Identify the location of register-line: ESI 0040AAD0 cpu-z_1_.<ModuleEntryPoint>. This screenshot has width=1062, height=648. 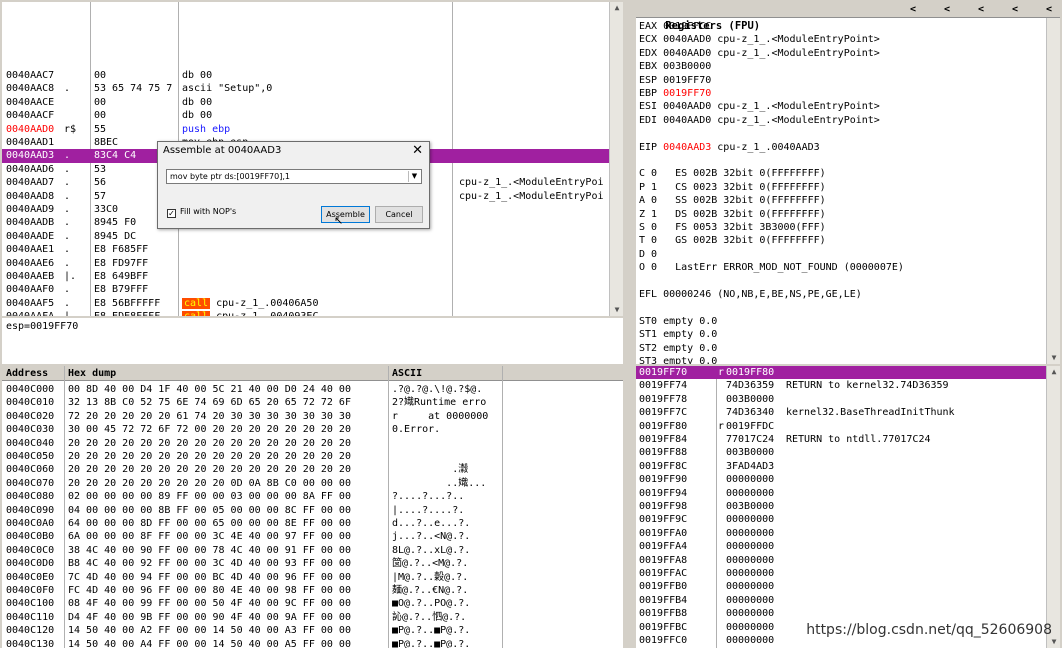
(759, 106).